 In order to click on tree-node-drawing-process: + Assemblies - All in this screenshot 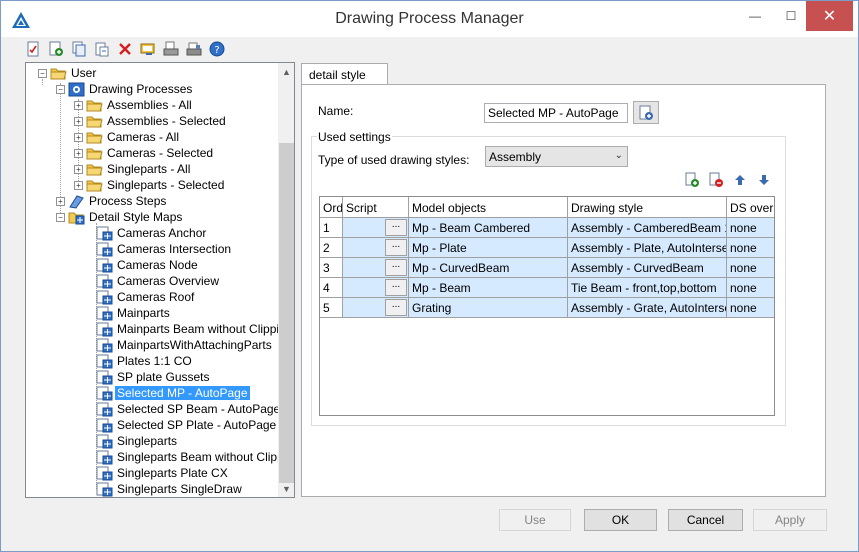, I will do `click(134, 105)`.